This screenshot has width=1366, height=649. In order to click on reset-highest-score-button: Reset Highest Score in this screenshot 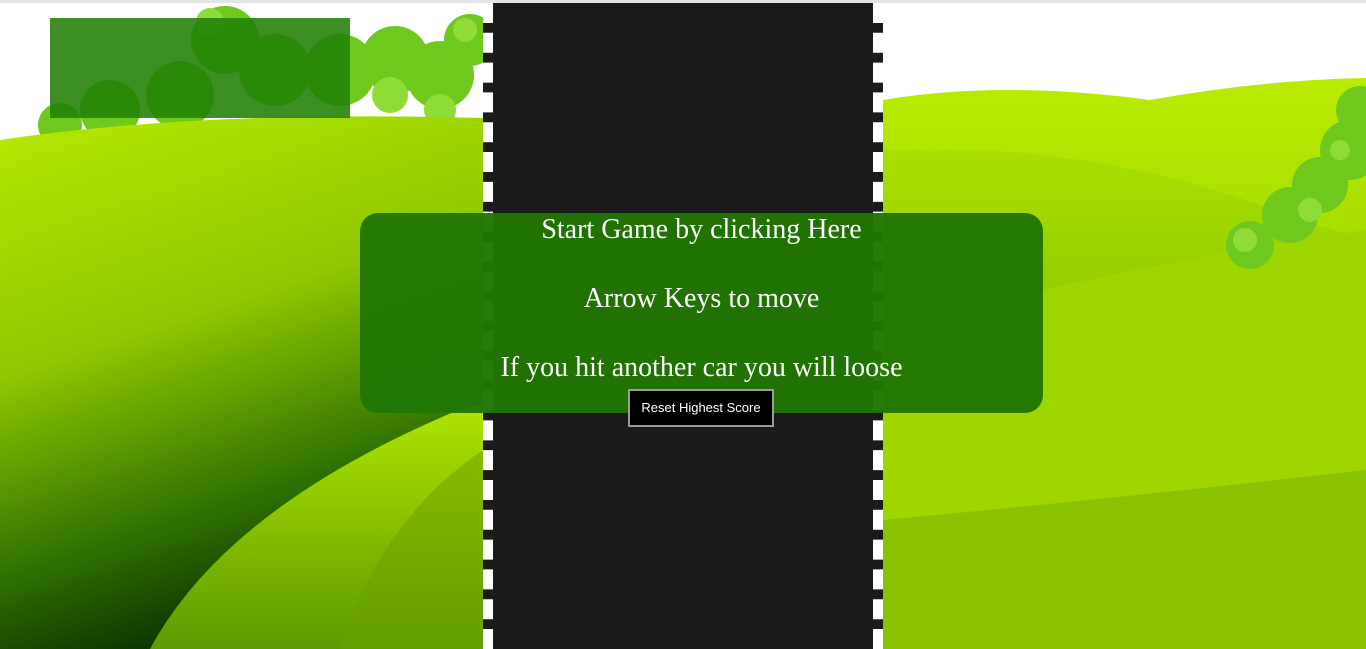, I will do `click(701, 408)`.